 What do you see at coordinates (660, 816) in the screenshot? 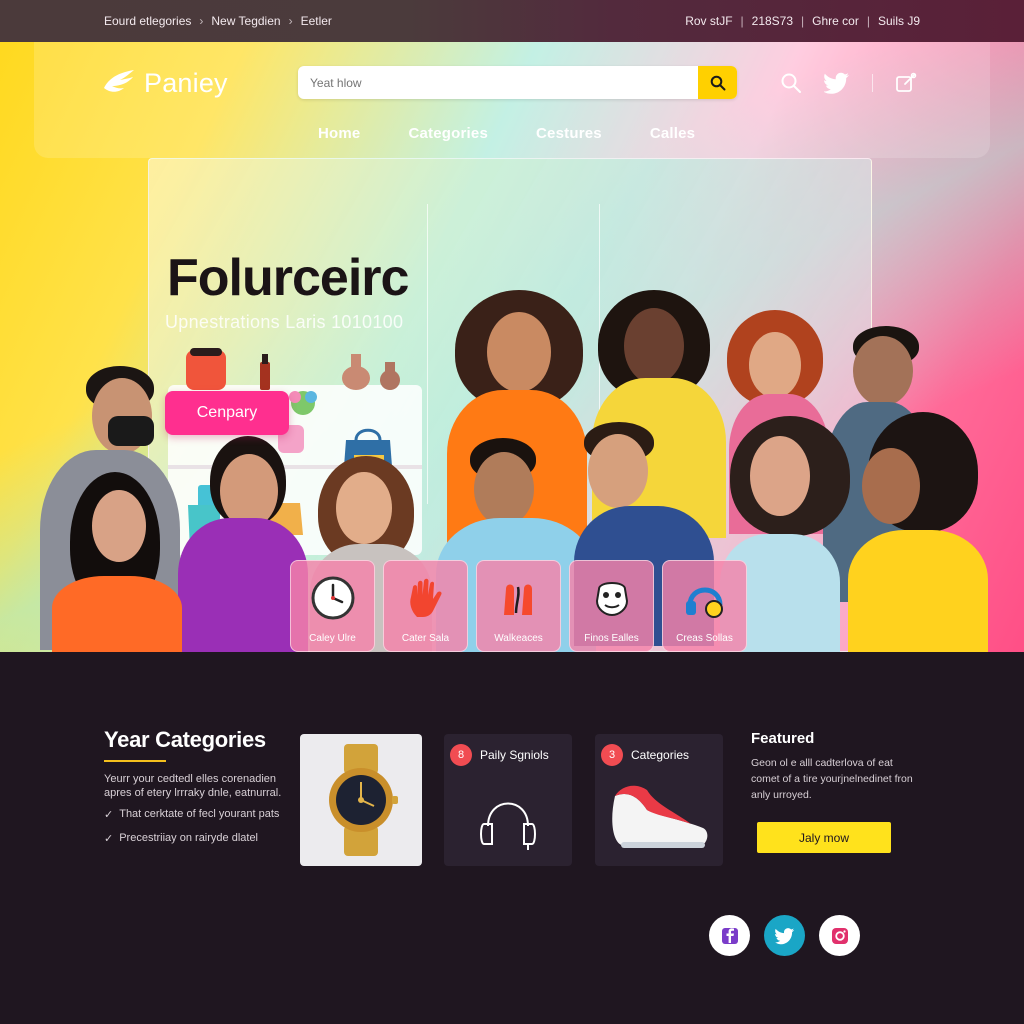
I see `shoe-icon` at bounding box center [660, 816].